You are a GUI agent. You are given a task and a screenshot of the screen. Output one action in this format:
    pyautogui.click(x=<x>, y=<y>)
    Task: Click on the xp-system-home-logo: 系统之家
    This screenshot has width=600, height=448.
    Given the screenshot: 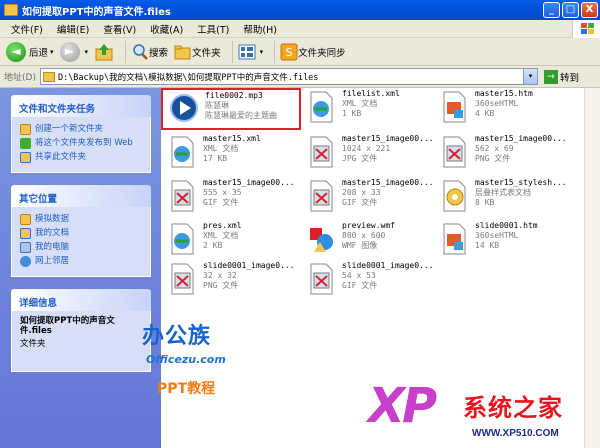 What is the action you would take?
    pyautogui.click(x=513, y=408)
    